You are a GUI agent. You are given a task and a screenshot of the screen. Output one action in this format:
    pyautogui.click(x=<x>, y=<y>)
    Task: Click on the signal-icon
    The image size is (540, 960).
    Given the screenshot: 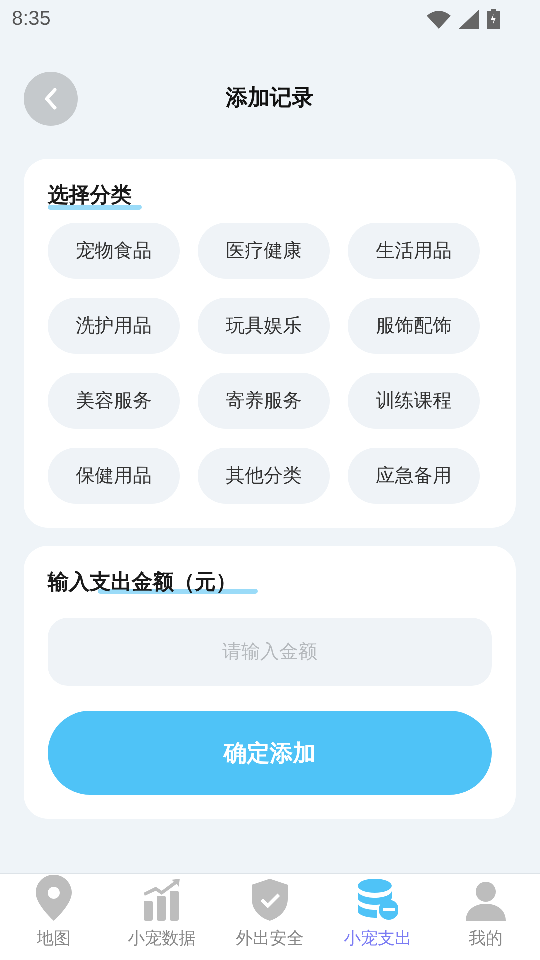 What is the action you would take?
    pyautogui.click(x=469, y=19)
    